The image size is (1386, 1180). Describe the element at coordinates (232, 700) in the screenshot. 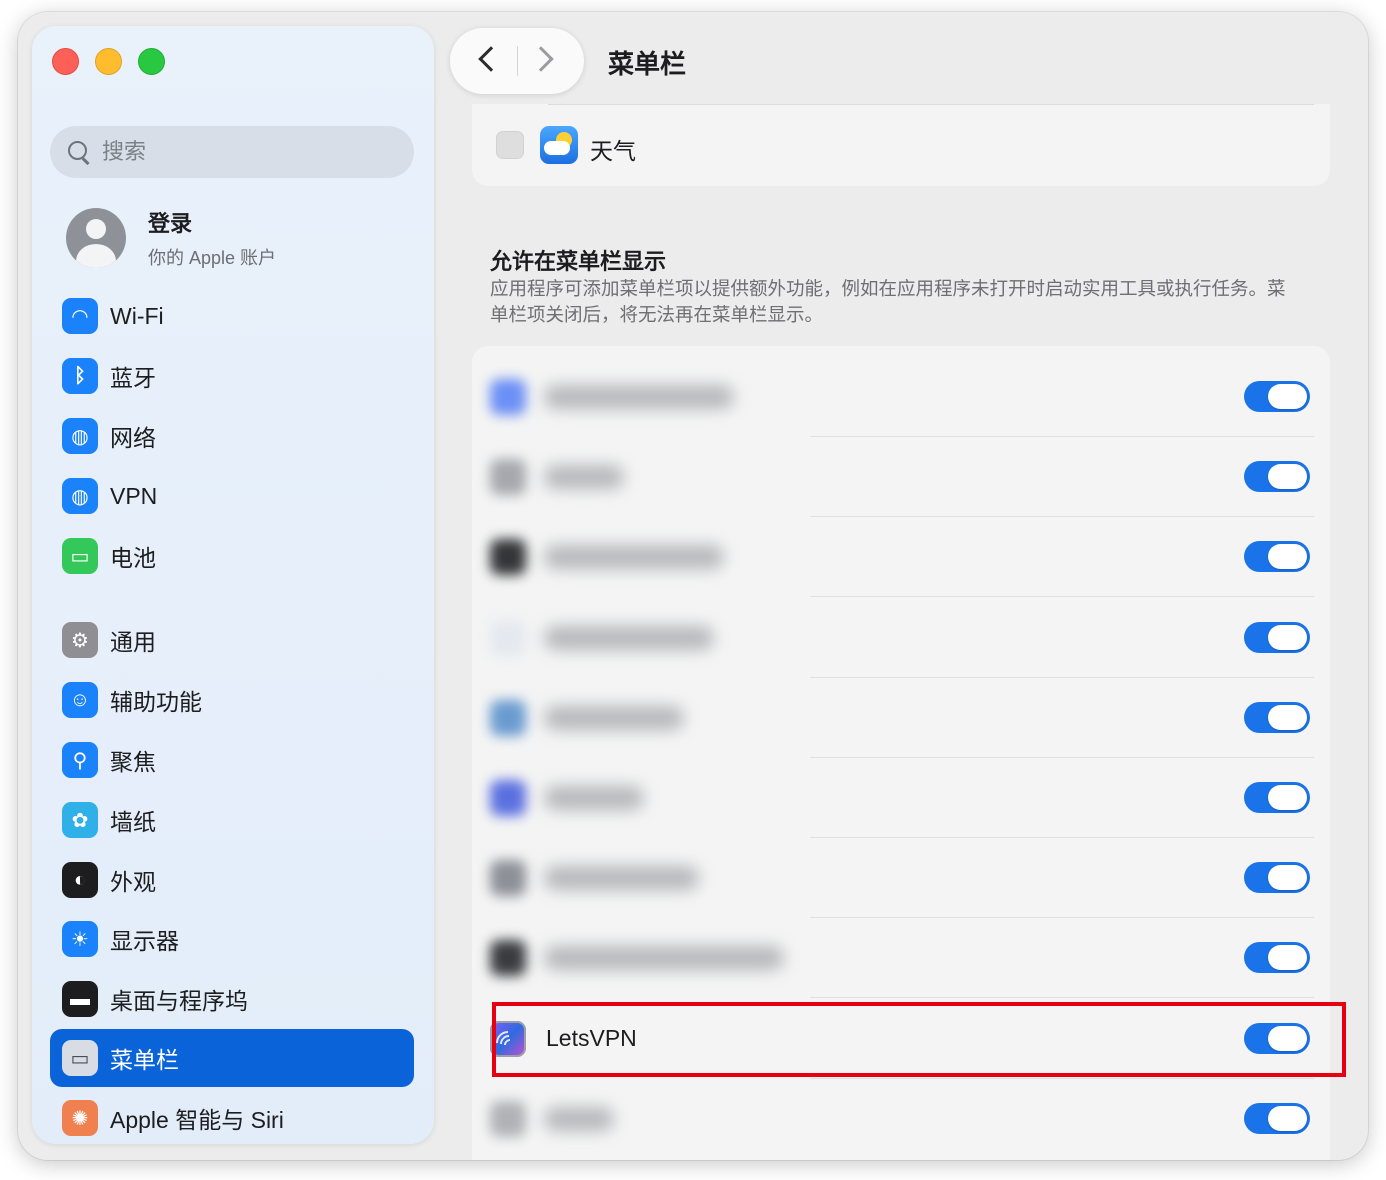

I see `sidebar-item-6: ☺ 辅助功能` at that location.